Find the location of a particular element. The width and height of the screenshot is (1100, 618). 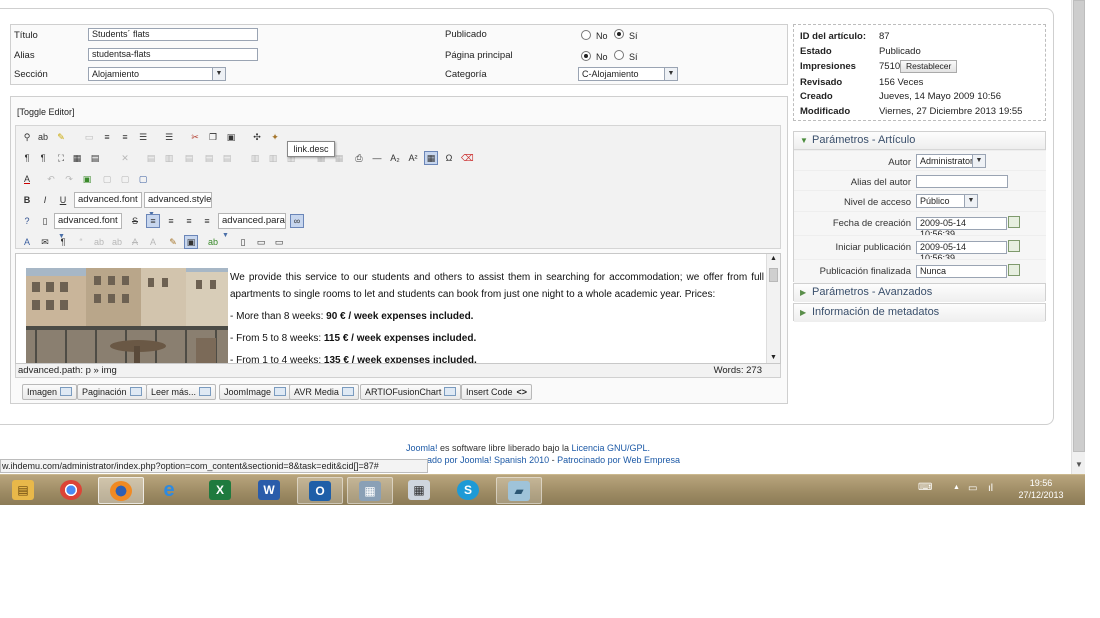

paragraph-marks-icon: ¶ is located at coordinates (63, 242).